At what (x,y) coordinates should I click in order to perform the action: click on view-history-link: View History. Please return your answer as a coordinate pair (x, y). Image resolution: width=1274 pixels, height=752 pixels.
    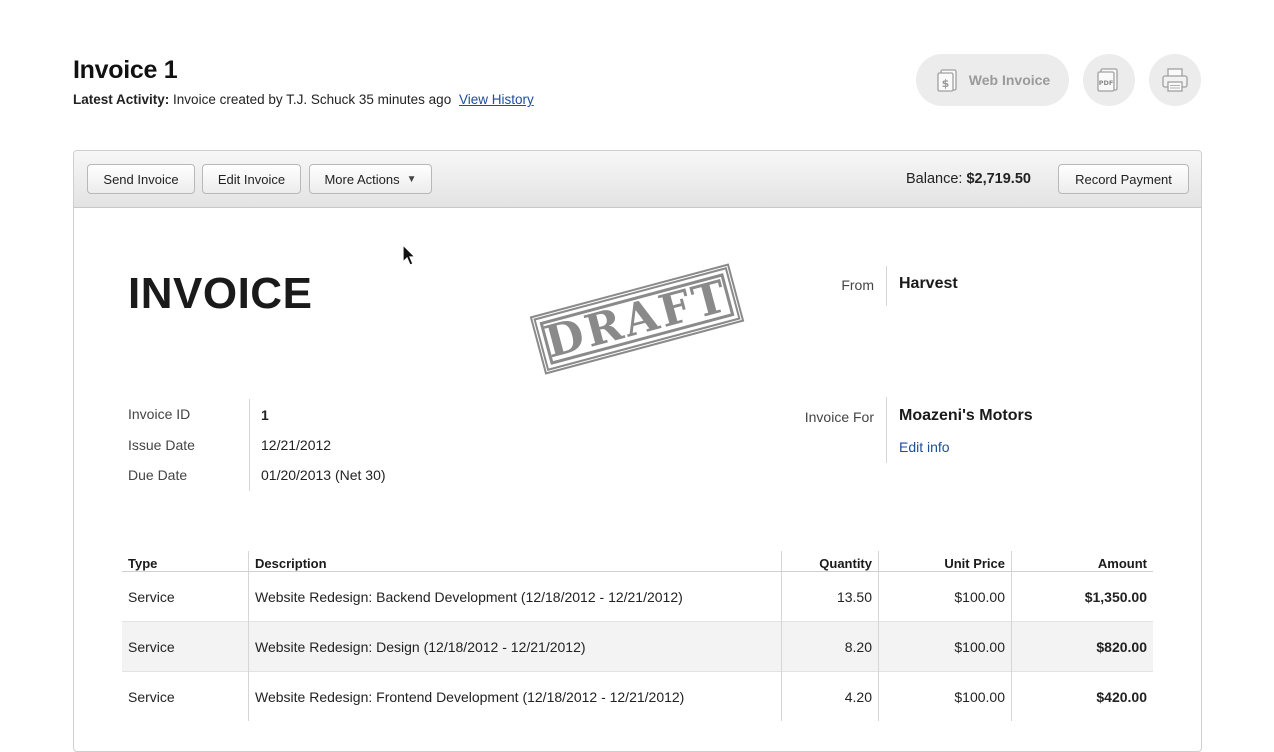
    Looking at the image, I should click on (496, 99).